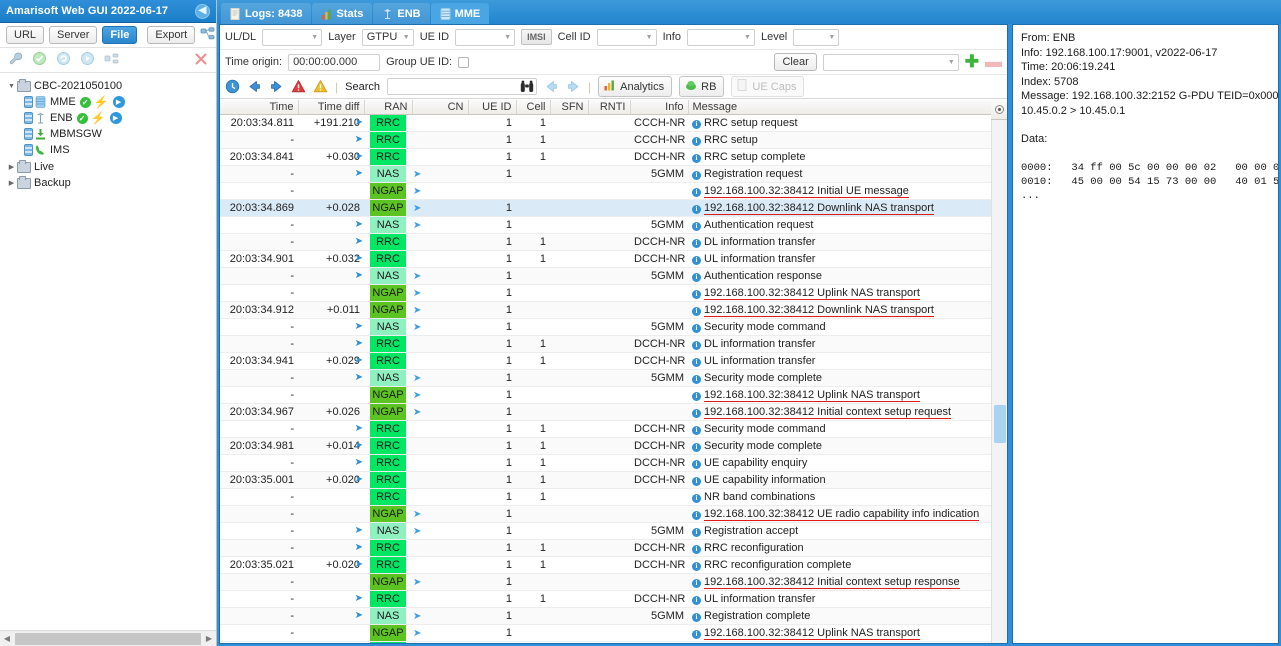  I want to click on table-vertical-scrollbar, so click(999, 381).